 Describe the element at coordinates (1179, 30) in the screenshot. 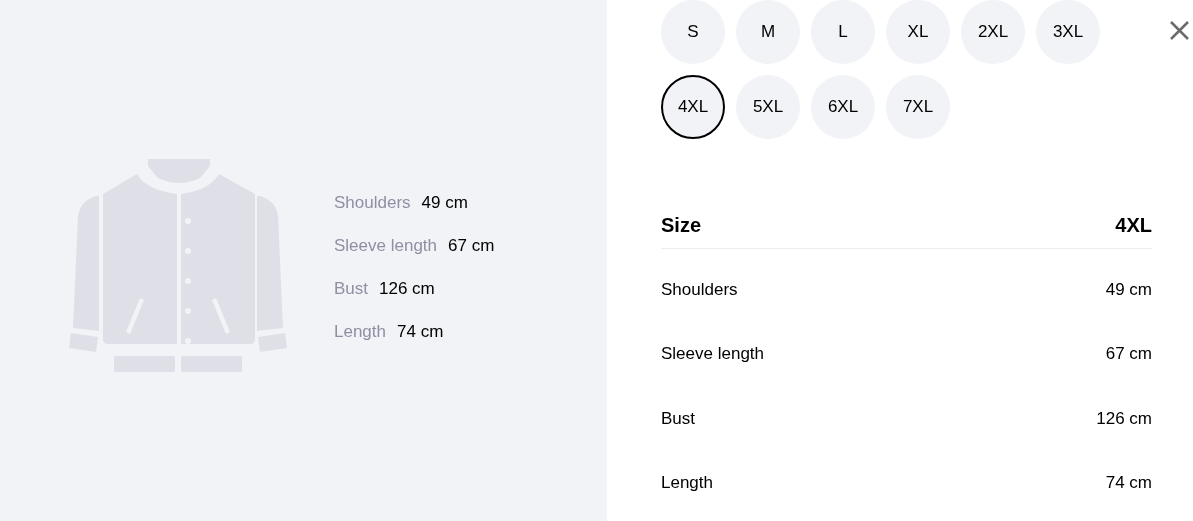

I see `close-icon` at that location.